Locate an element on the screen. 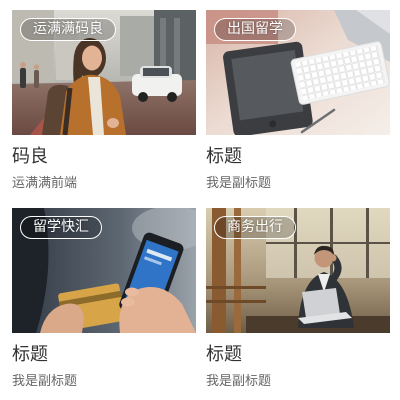  card-subtitle: 运满满前端 is located at coordinates (45, 183).